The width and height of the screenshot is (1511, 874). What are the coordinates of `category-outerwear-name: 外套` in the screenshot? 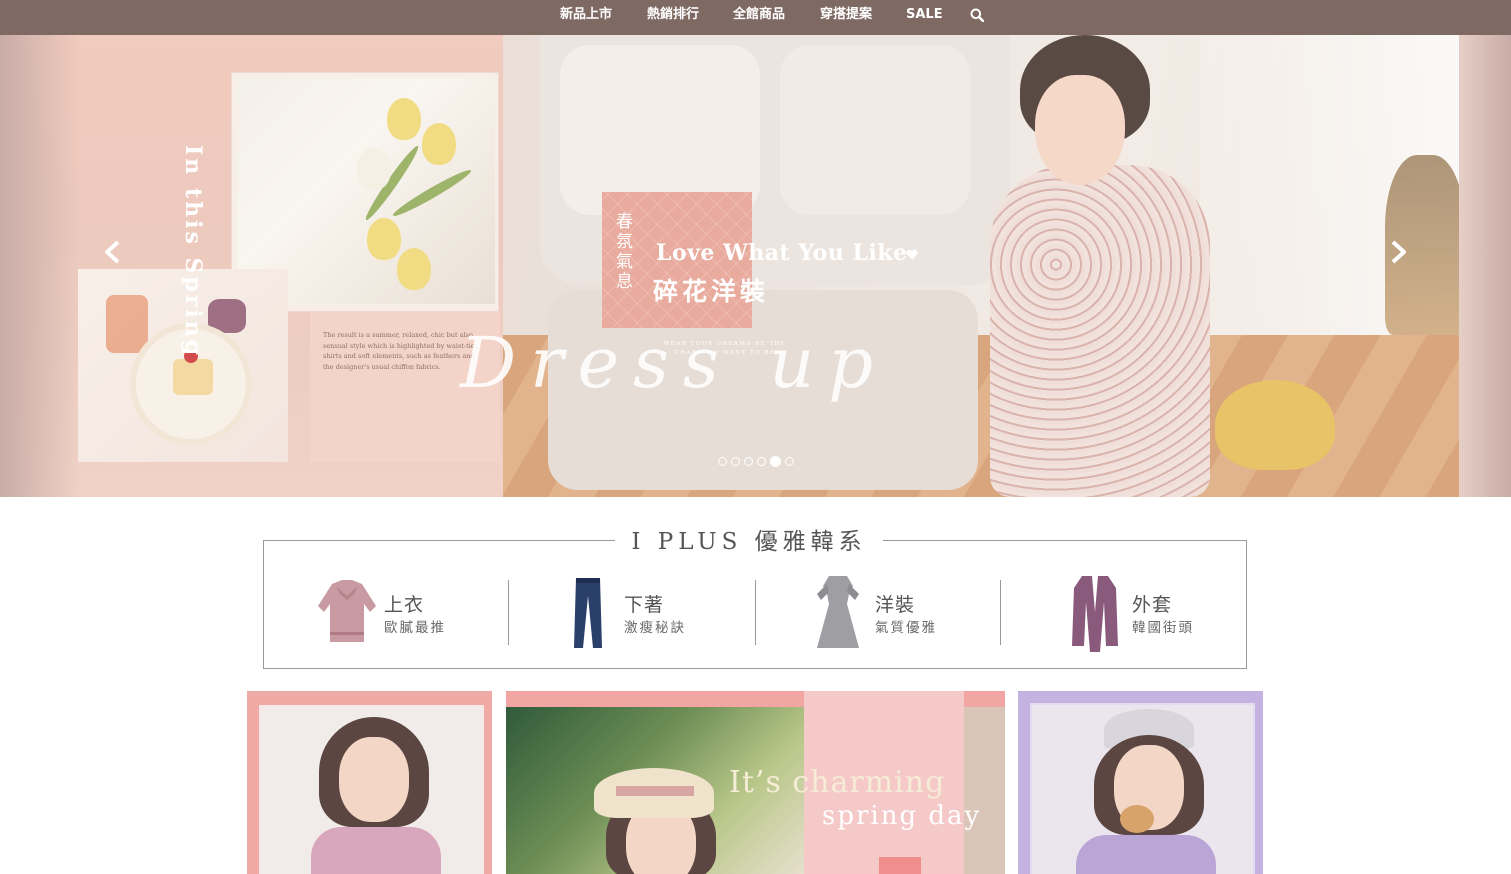 It's located at (1152, 605).